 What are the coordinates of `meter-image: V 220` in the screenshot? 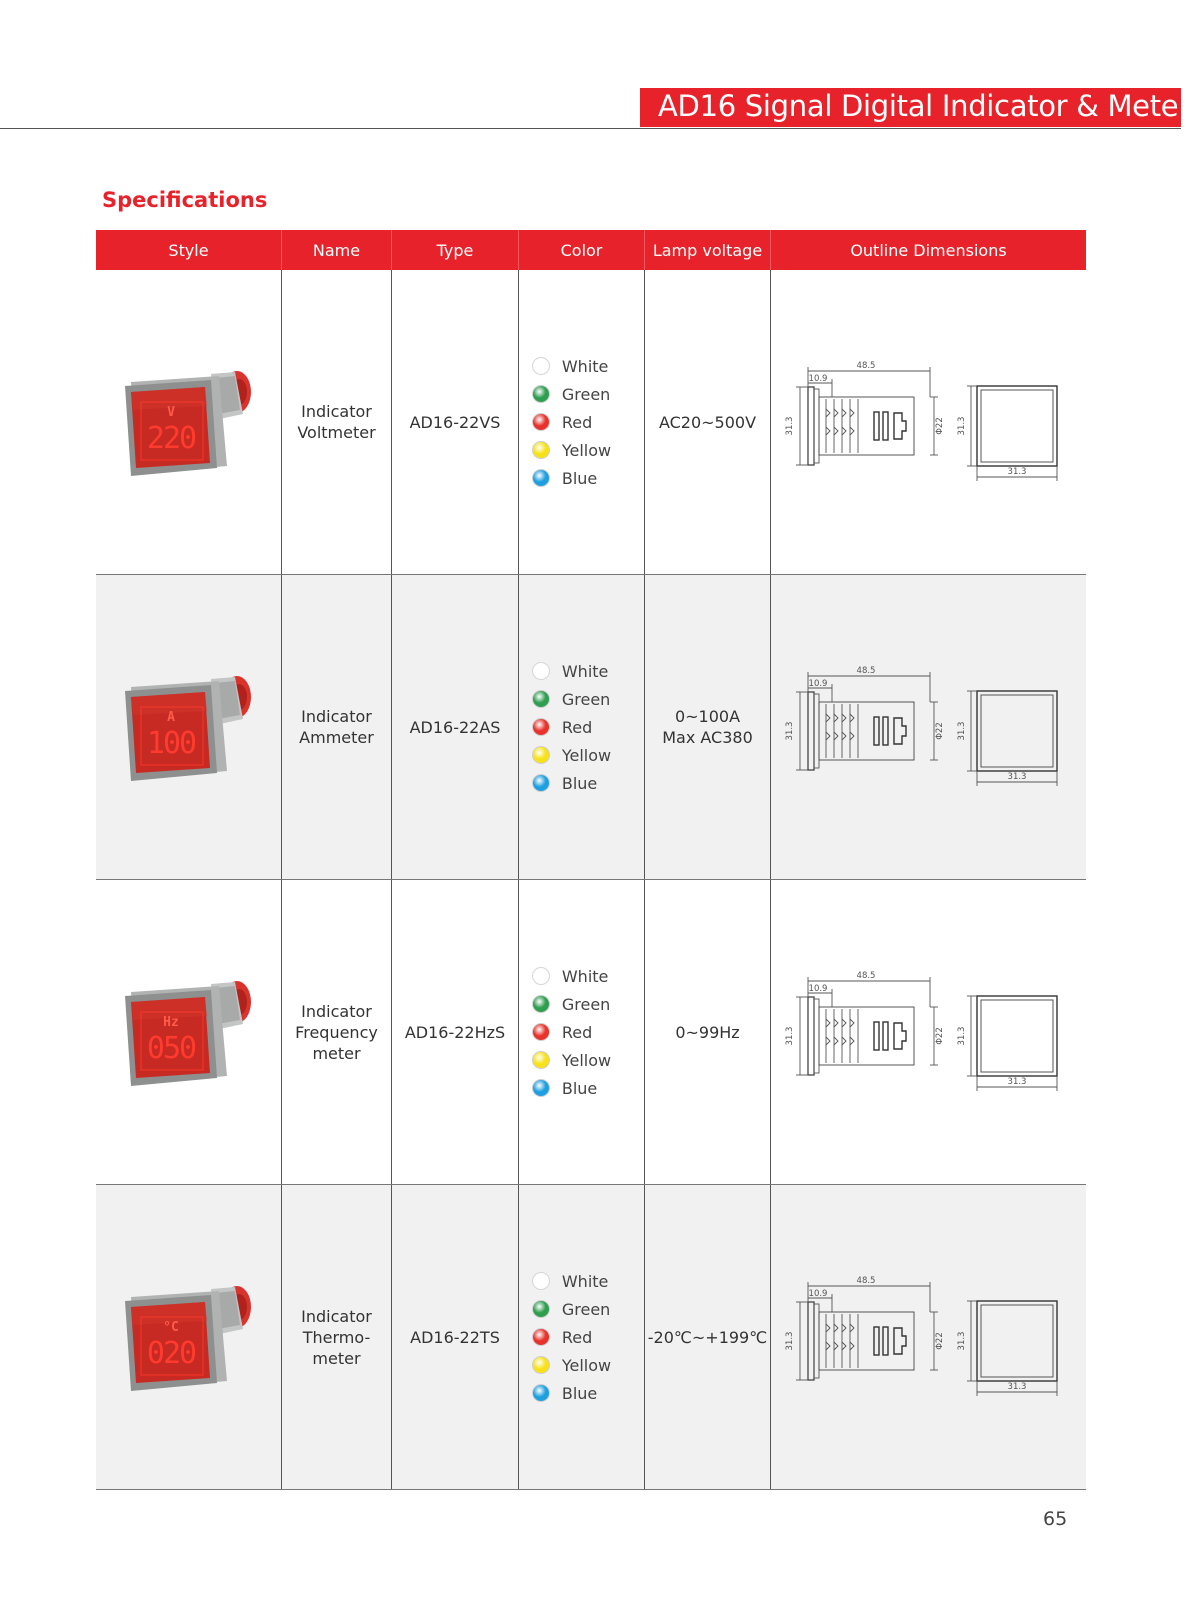 It's located at (189, 422).